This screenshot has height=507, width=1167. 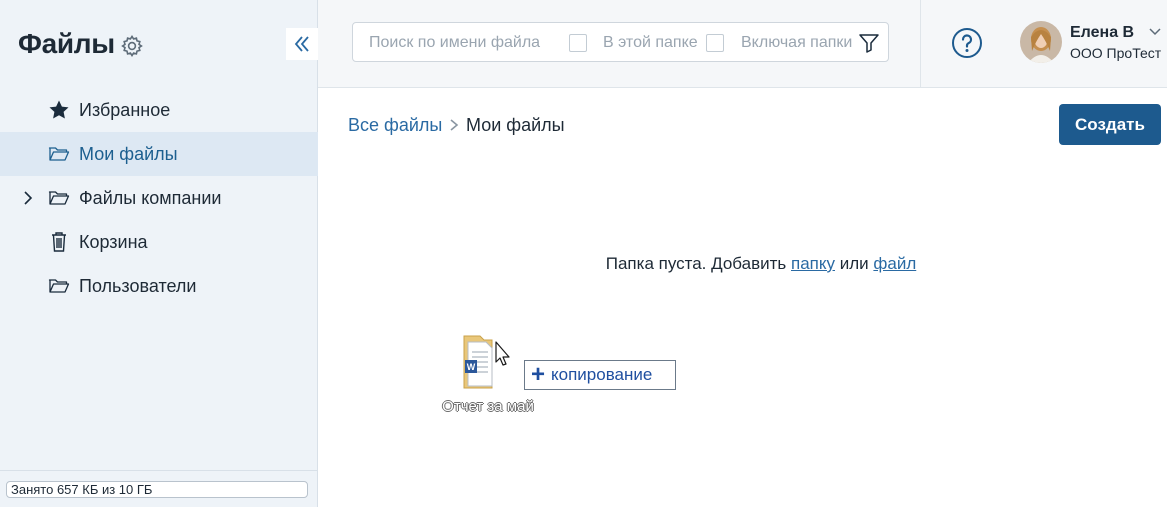 I want to click on in-this-folder-checkbox, so click(x=578, y=43).